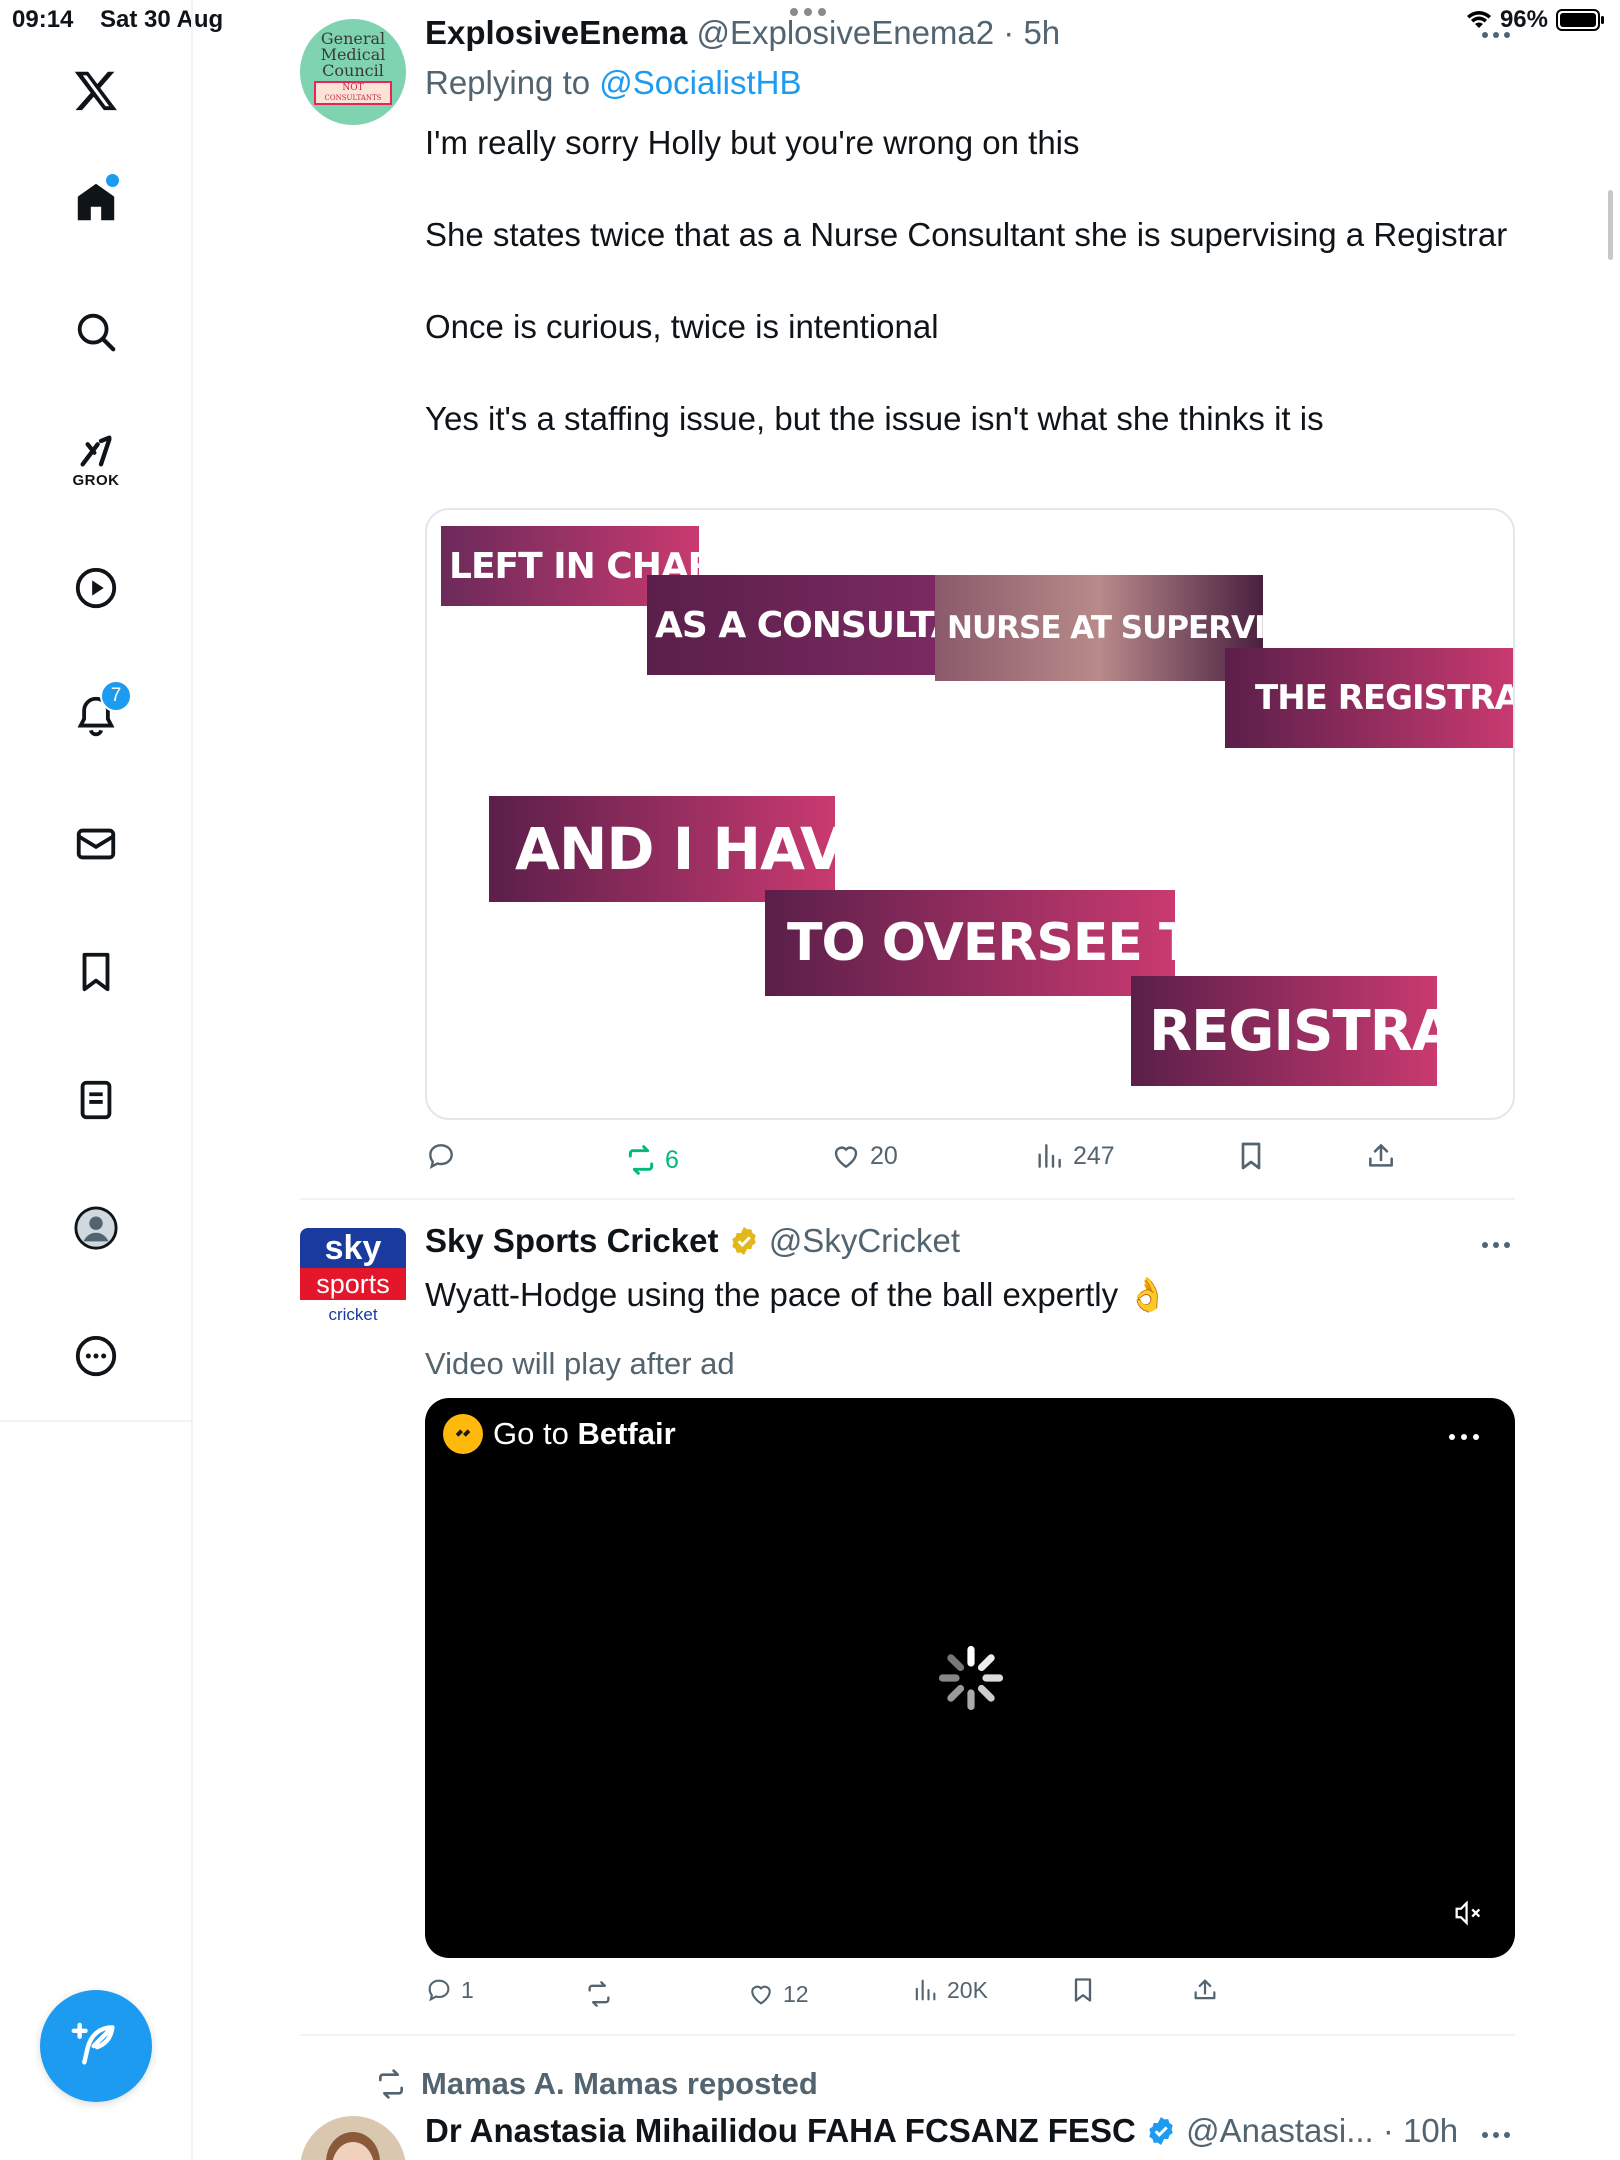 The height and width of the screenshot is (2160, 1620). I want to click on nav-explore, so click(96, 332).